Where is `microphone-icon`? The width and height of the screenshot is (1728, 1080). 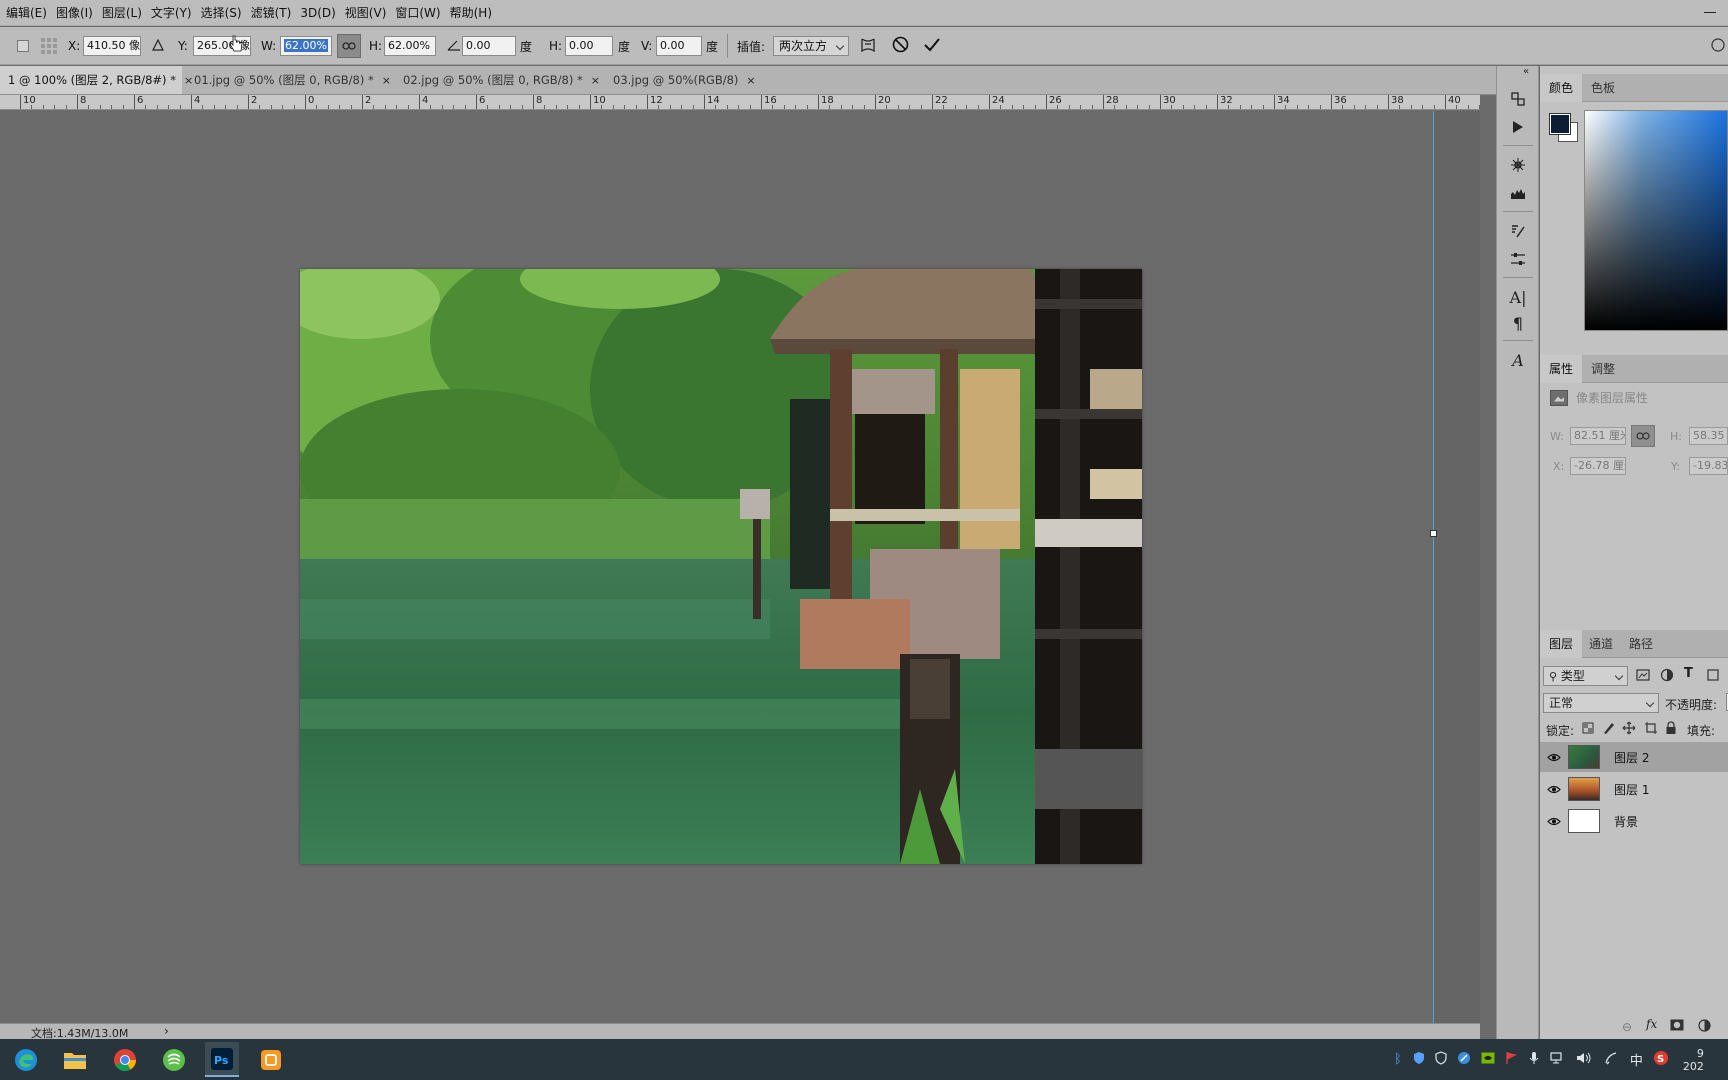
microphone-icon is located at coordinates (1534, 1060).